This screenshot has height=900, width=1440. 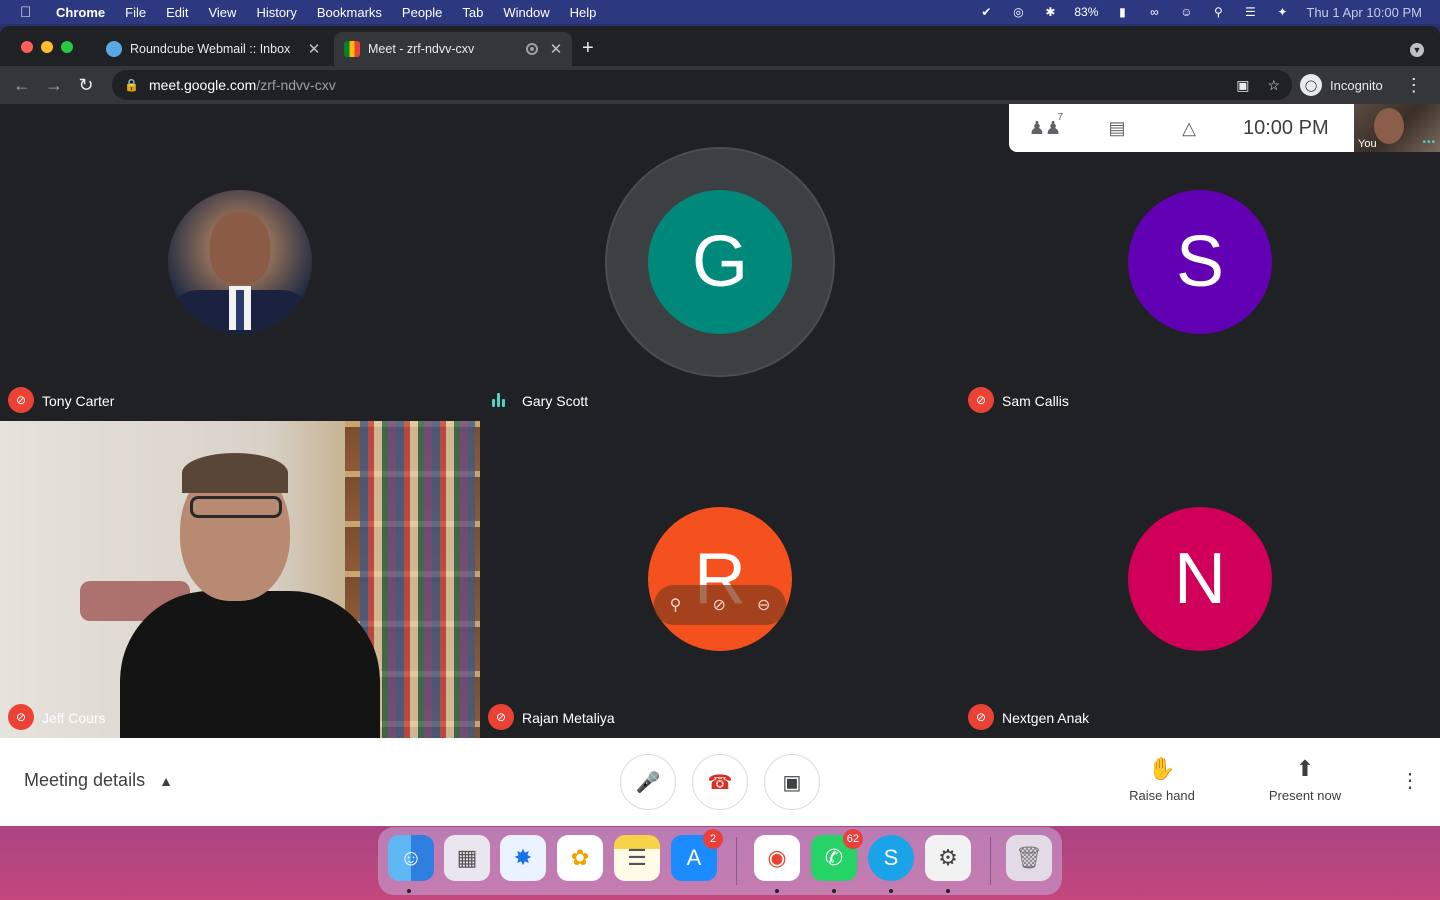 What do you see at coordinates (1046, 718) in the screenshot?
I see `participant-name: Nextgen Anak` at bounding box center [1046, 718].